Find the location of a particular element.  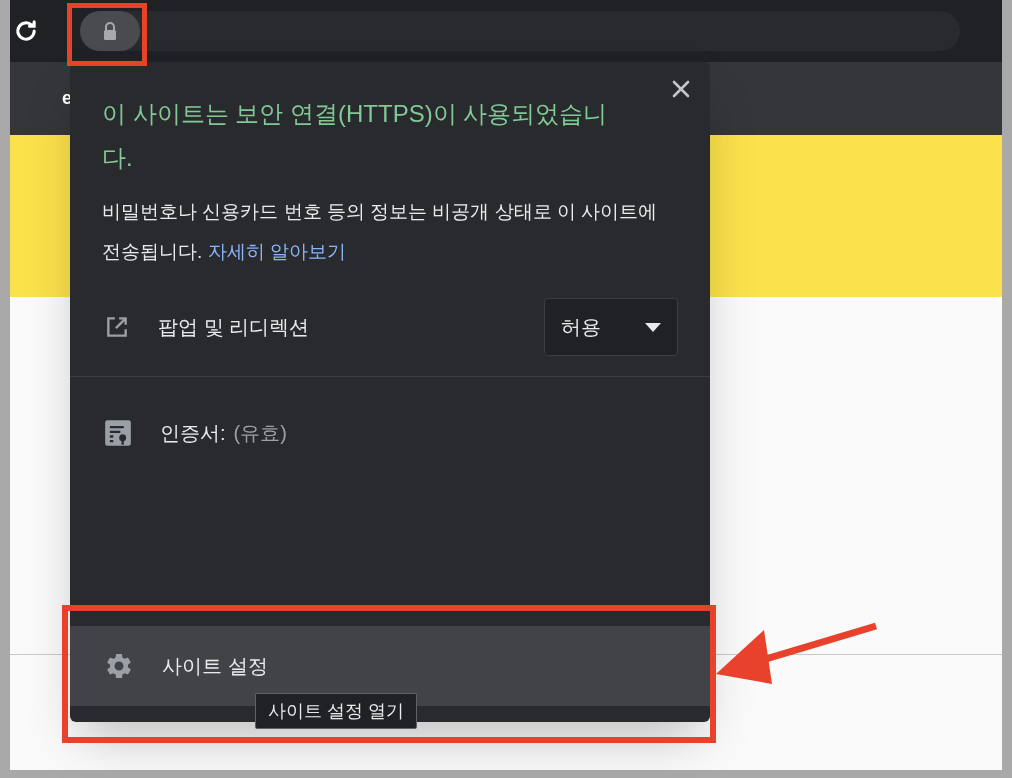

external-link-icon is located at coordinates (117, 327).